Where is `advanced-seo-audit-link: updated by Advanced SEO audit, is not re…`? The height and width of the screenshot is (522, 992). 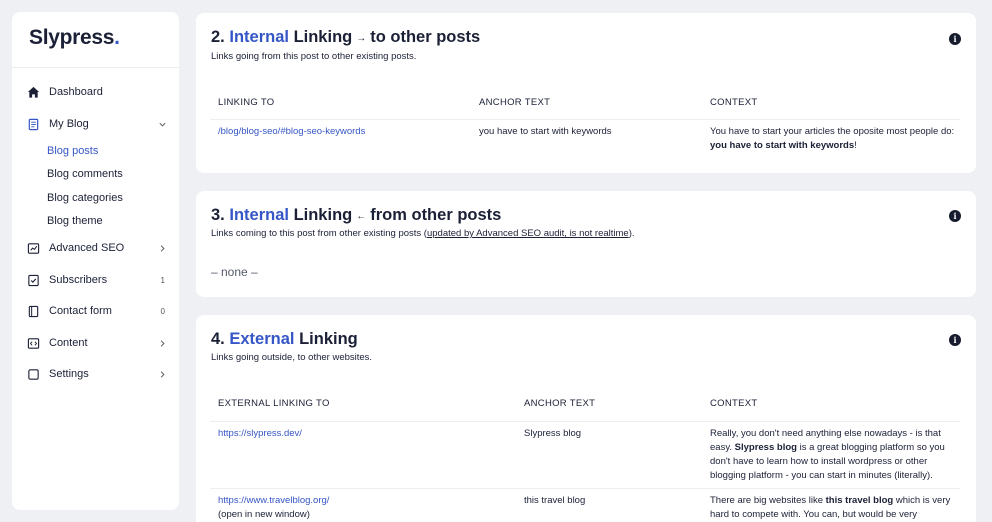 advanced-seo-audit-link: updated by Advanced SEO audit, is not re… is located at coordinates (528, 233).